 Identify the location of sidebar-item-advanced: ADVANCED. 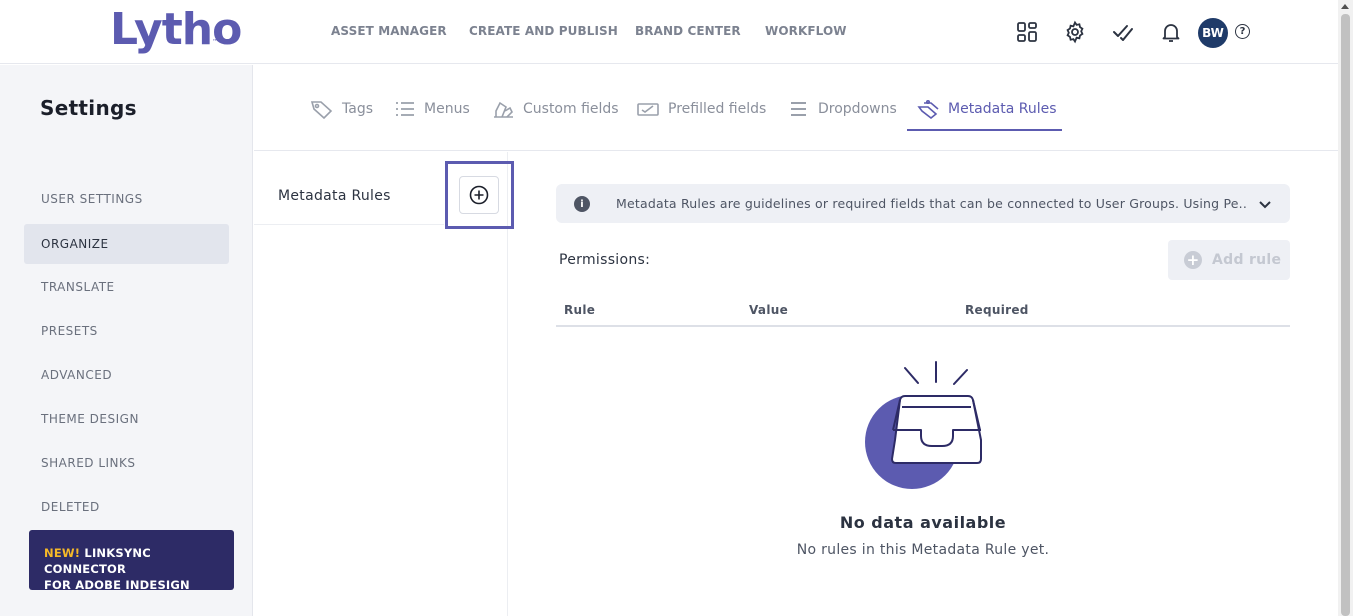
(126, 375).